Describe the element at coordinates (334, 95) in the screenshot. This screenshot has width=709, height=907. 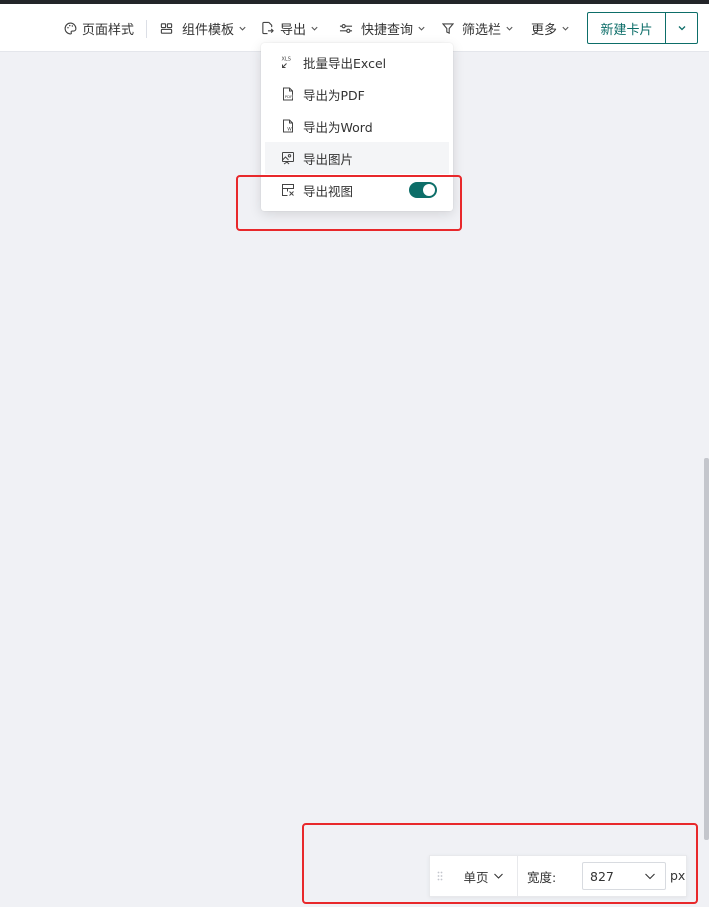
I see `menu-item-label: 导出为PDF` at that location.